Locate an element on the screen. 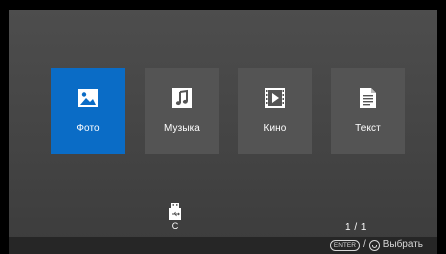 The height and width of the screenshot is (254, 446). tile-photo: Фото is located at coordinates (88, 111).